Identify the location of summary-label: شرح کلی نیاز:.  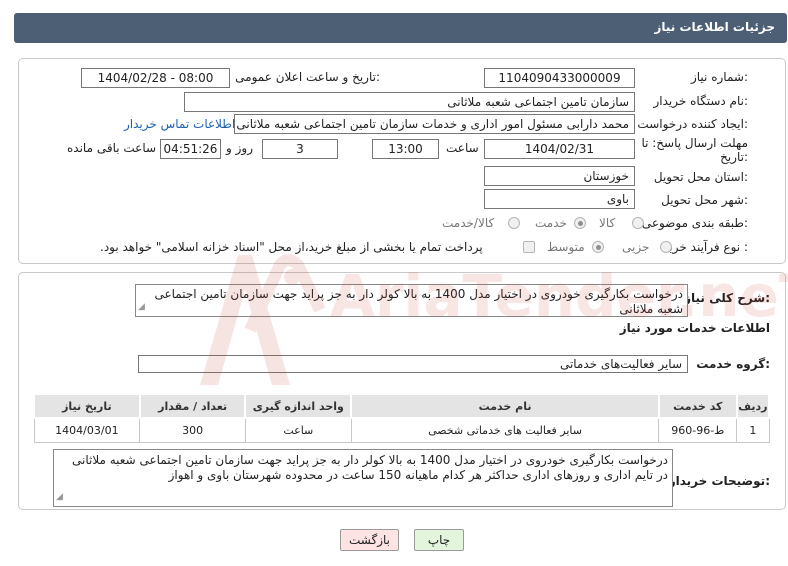
(727, 298).